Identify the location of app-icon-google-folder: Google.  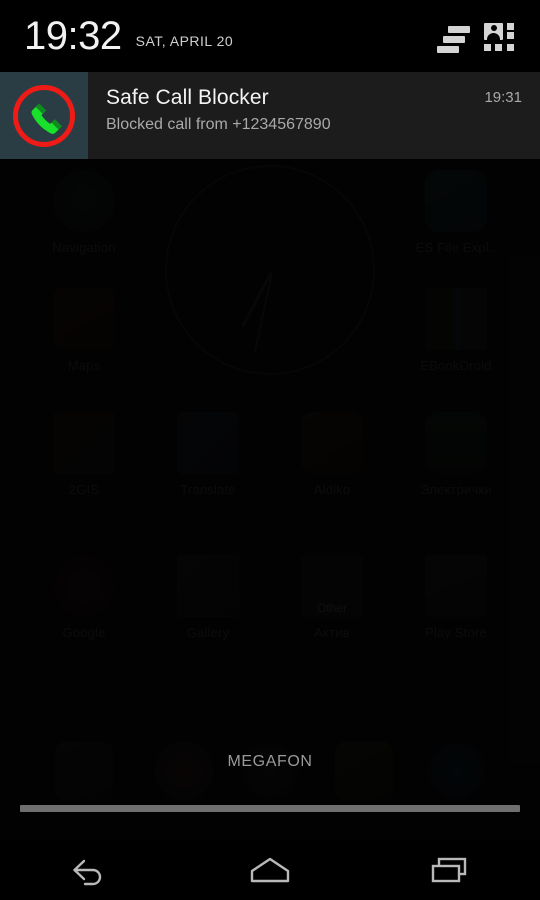
(84, 597).